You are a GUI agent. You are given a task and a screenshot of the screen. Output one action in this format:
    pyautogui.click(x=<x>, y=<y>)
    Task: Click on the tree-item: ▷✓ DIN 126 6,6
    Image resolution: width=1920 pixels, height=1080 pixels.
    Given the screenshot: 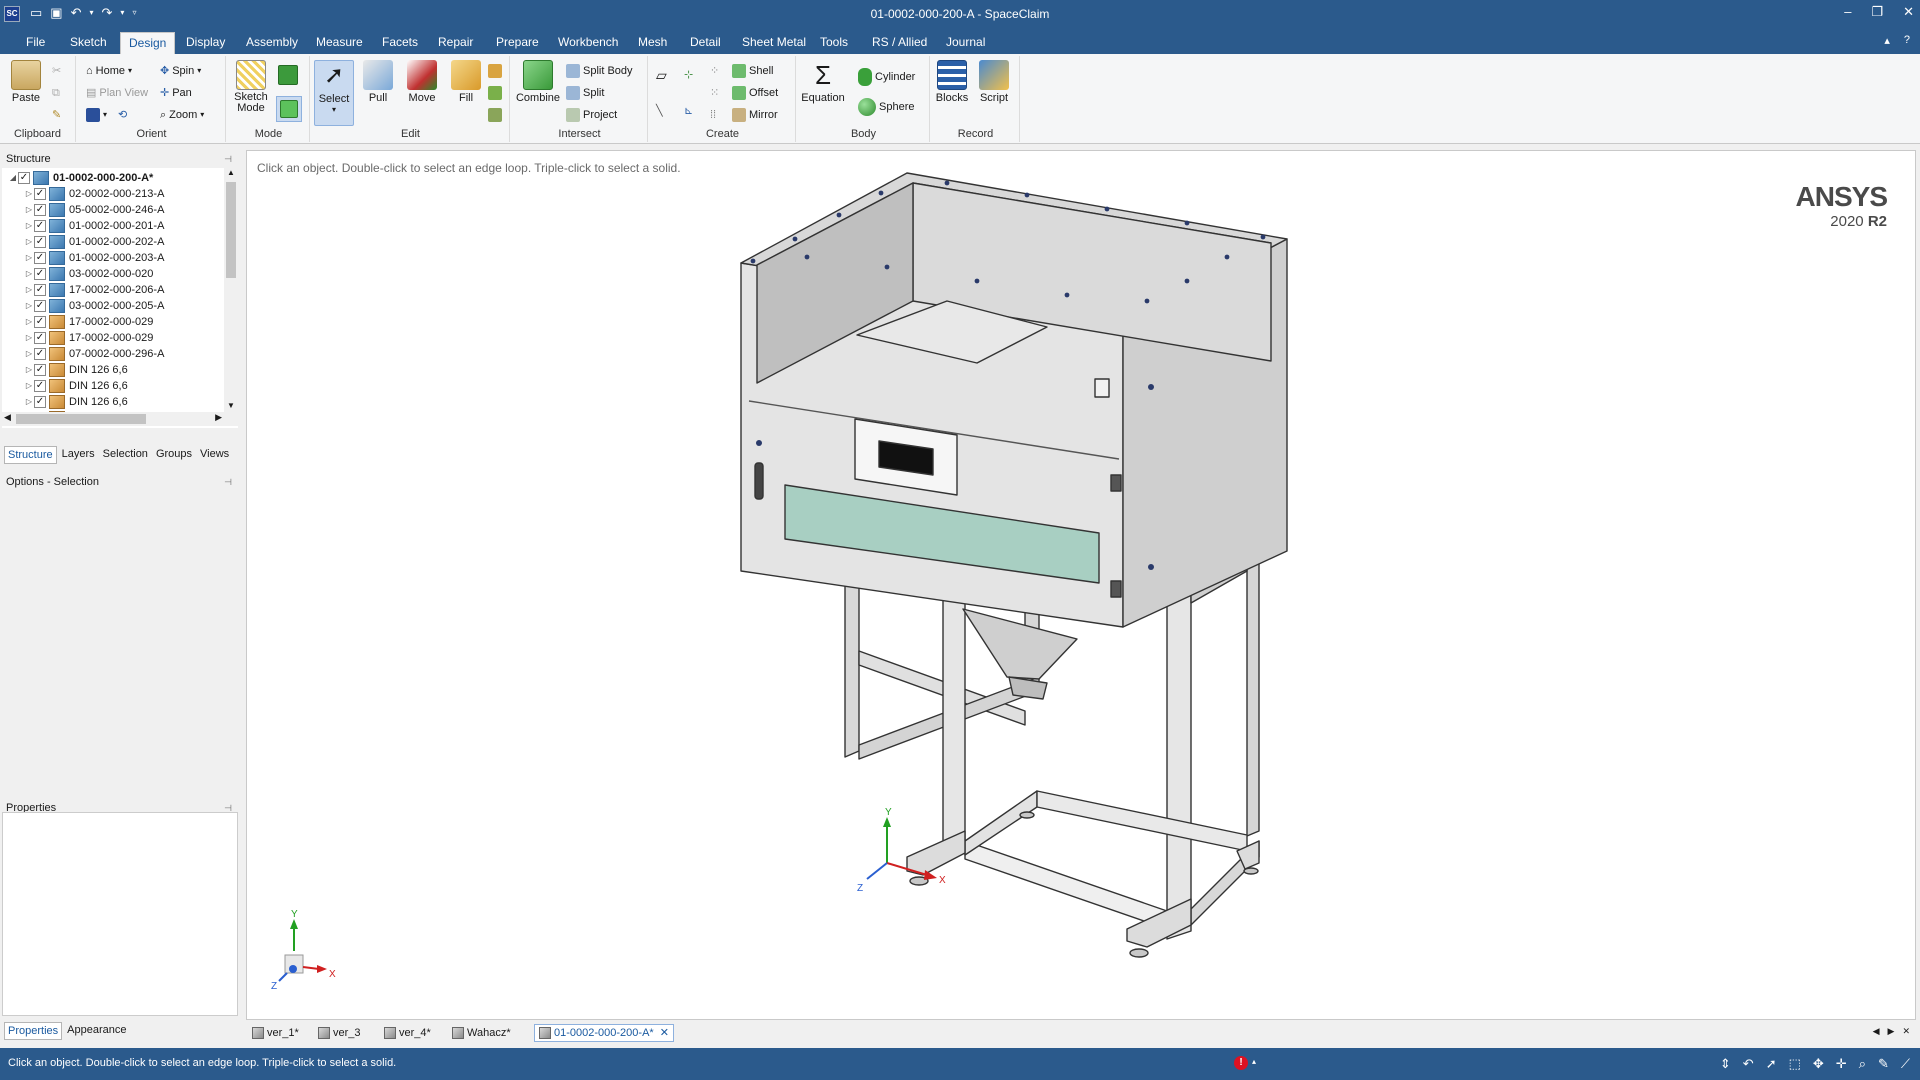 What is the action you would take?
    pyautogui.click(x=76, y=370)
    